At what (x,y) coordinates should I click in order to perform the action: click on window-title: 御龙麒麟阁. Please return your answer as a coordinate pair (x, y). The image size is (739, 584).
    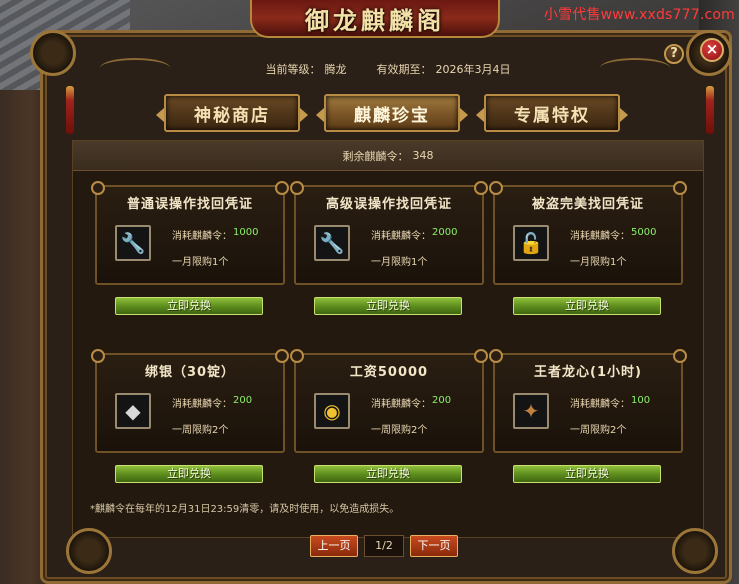
    Looking at the image, I should click on (375, 20).